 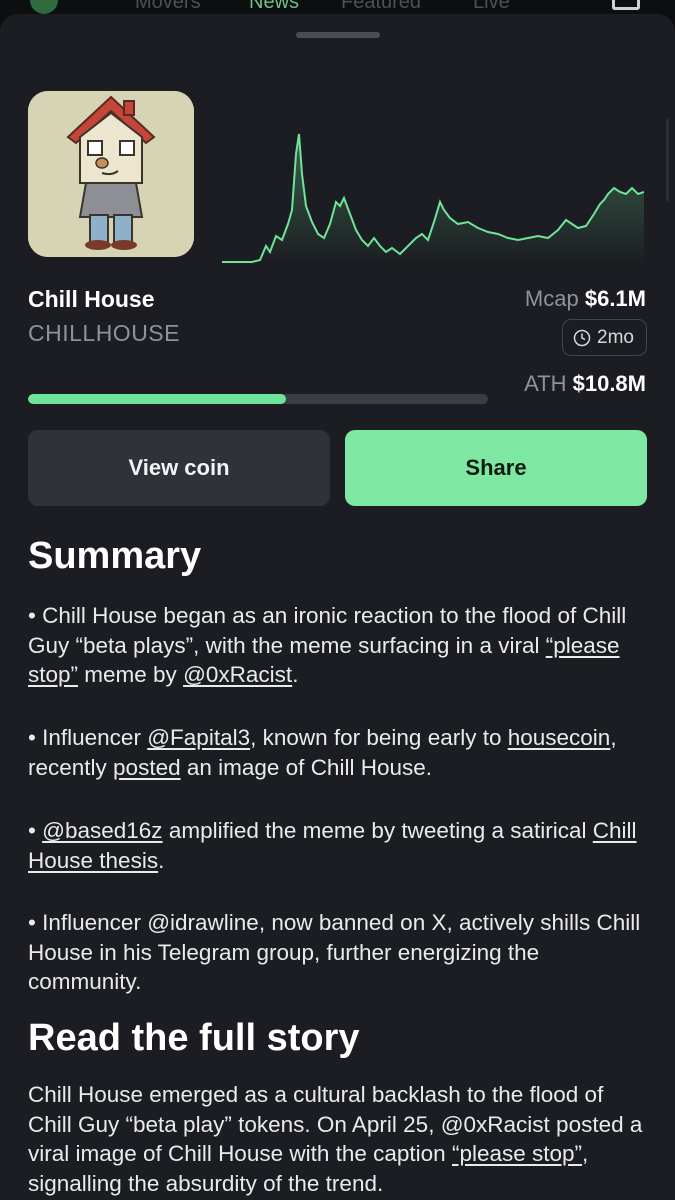 I want to click on housecoin-link: housecoin, so click(x=559, y=737).